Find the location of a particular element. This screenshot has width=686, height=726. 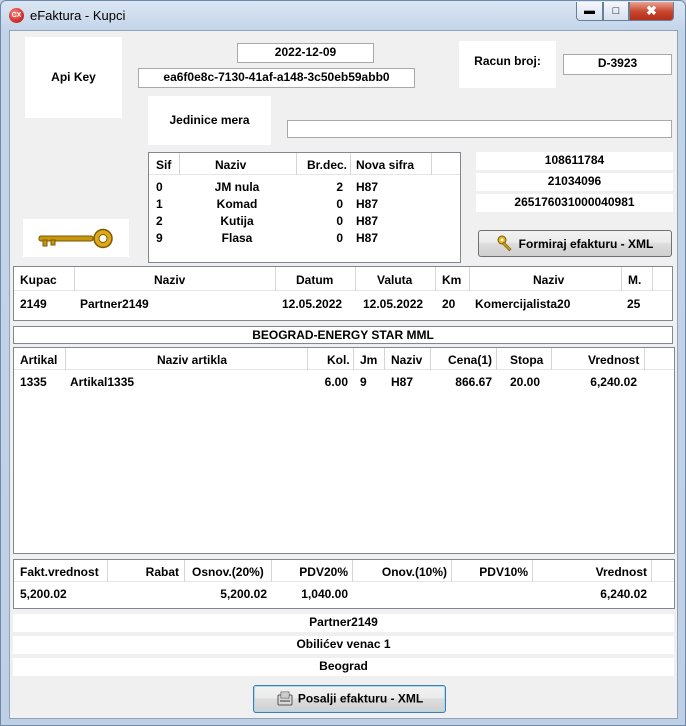

partner-name-field: Partner2149 is located at coordinates (343, 623).